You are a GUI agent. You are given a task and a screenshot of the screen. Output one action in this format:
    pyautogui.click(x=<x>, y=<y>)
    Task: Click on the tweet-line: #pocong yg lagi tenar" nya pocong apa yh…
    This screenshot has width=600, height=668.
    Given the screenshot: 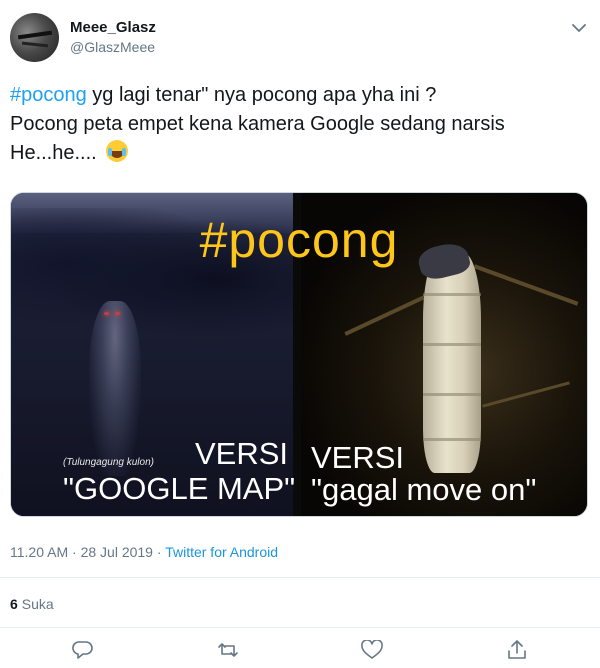 What is the action you would take?
    pyautogui.click(x=300, y=95)
    